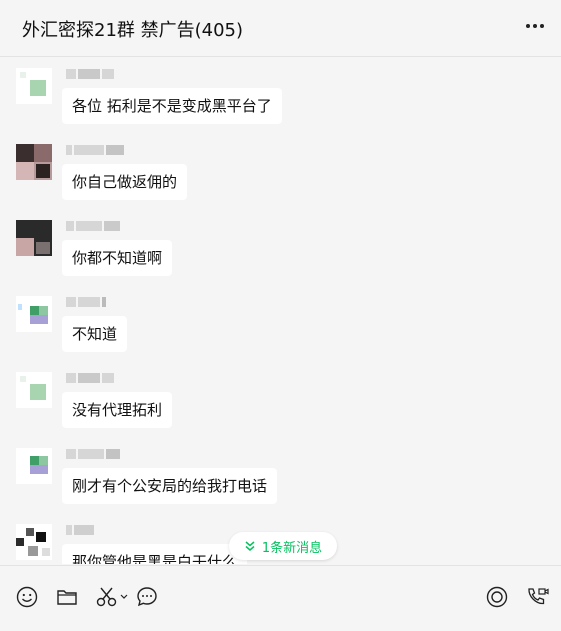  I want to click on message-item: 各位 拓利是不是变成黑平台了, so click(280, 97).